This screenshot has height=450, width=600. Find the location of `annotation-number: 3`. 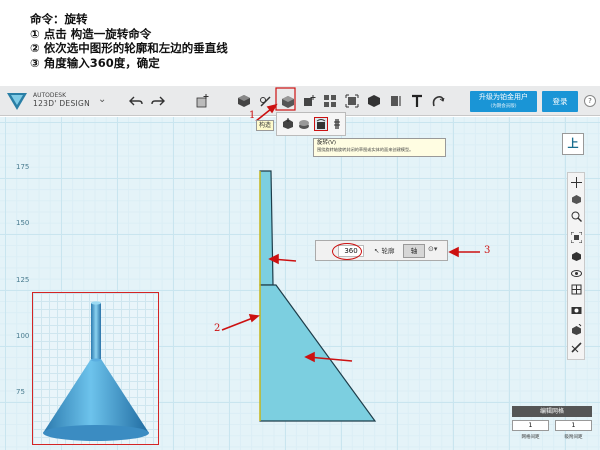

annotation-number: 3 is located at coordinates (487, 250).